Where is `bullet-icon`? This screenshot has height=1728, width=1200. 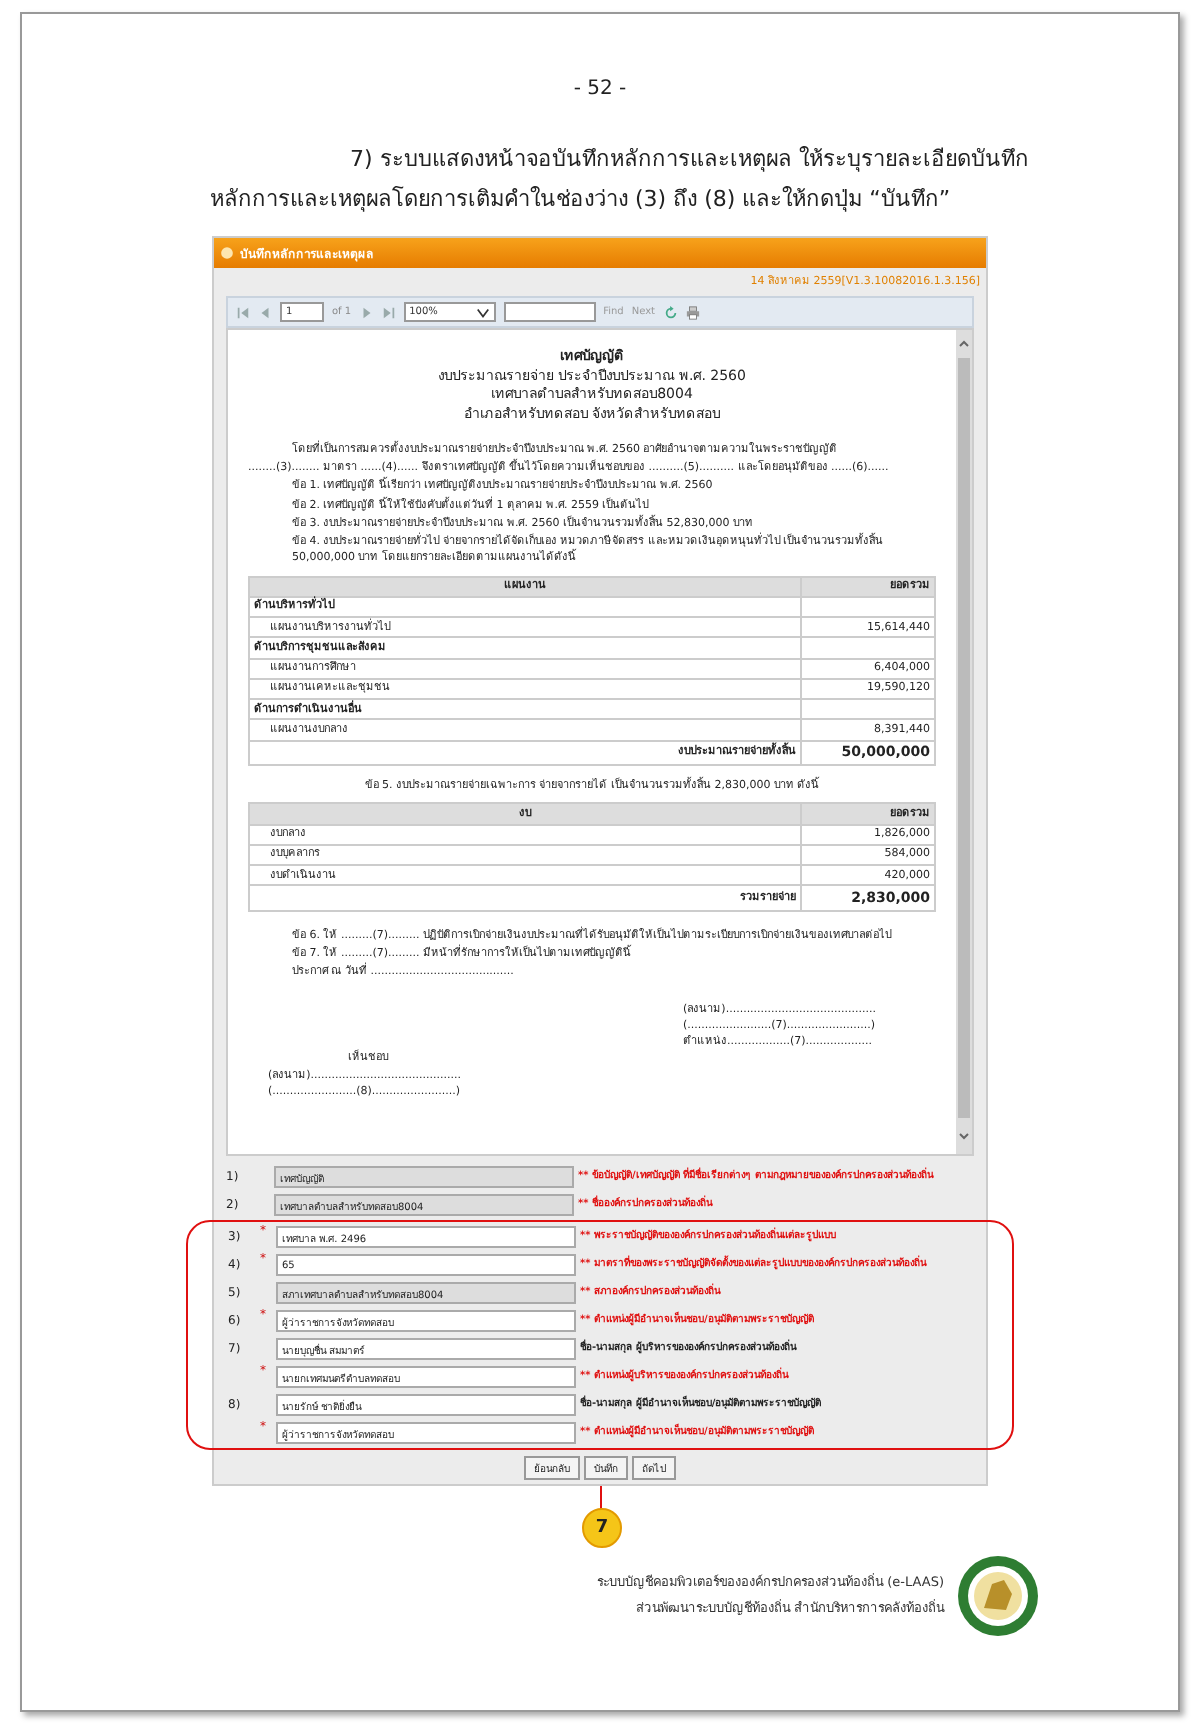 bullet-icon is located at coordinates (227, 253).